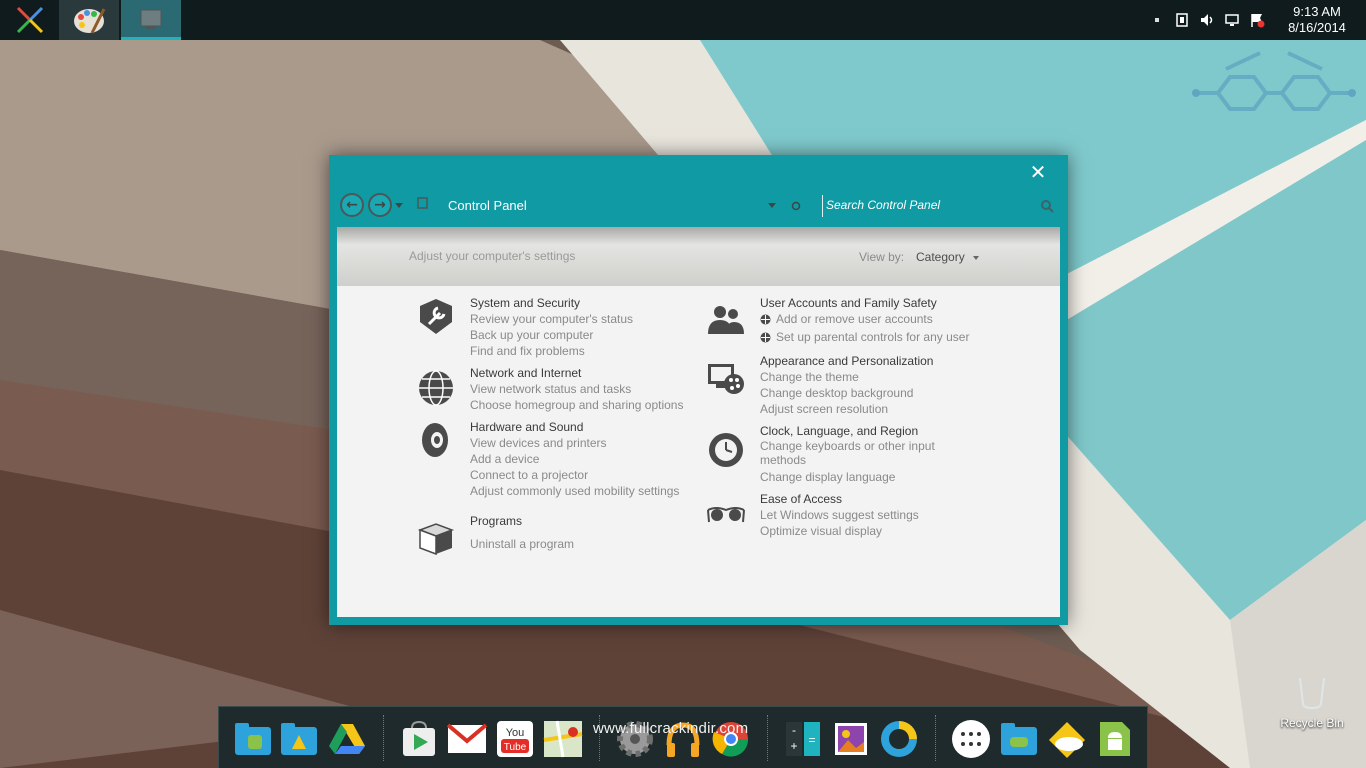 This screenshot has height=768, width=1366. I want to click on play-store-icon, so click(419, 738).